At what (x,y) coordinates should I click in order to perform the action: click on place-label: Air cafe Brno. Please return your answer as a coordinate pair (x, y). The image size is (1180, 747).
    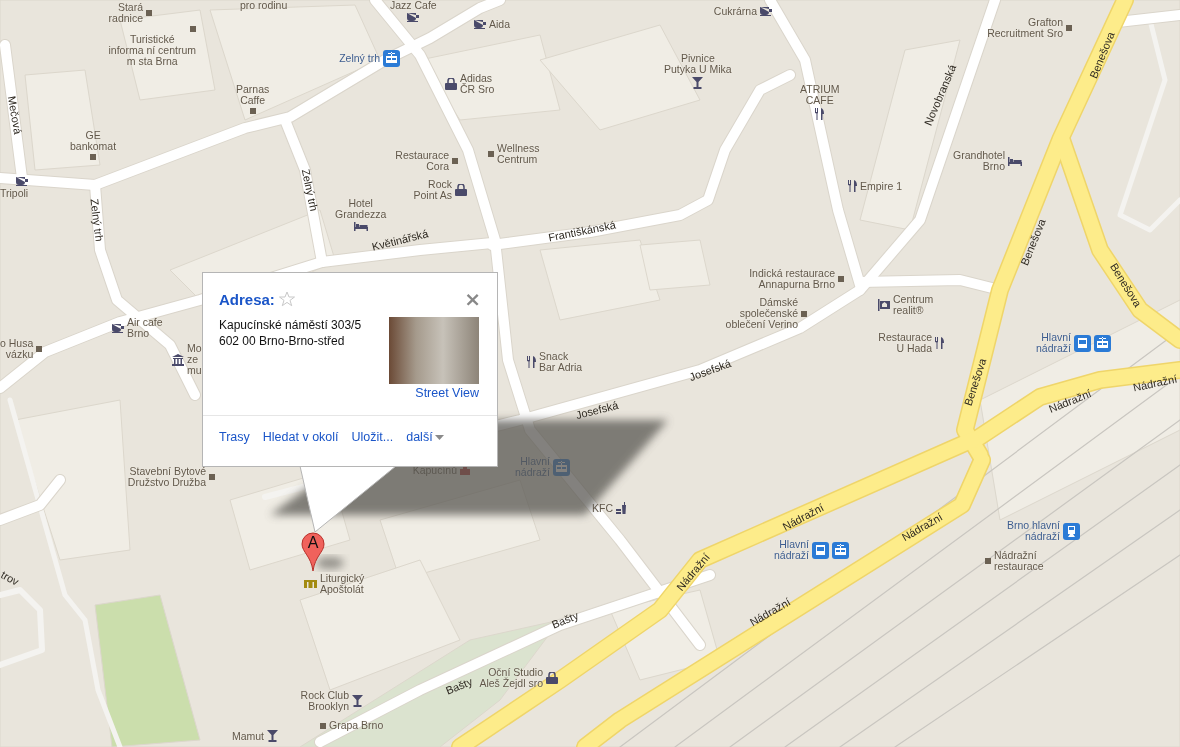
    Looking at the image, I should click on (145, 328).